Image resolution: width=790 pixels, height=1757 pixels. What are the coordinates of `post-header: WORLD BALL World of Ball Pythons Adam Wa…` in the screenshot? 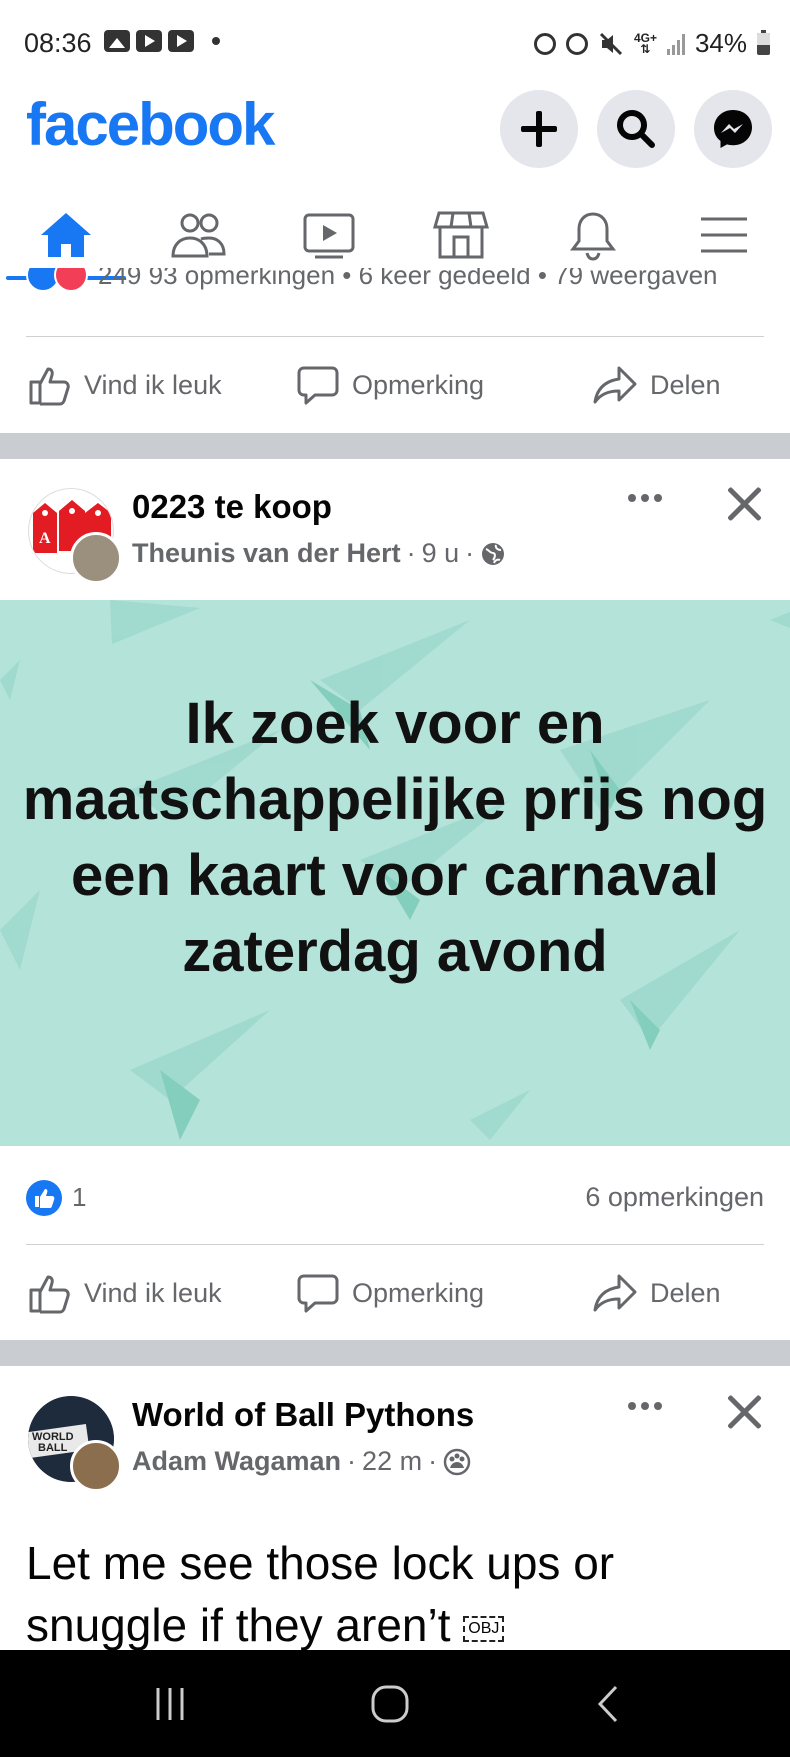 It's located at (395, 1430).